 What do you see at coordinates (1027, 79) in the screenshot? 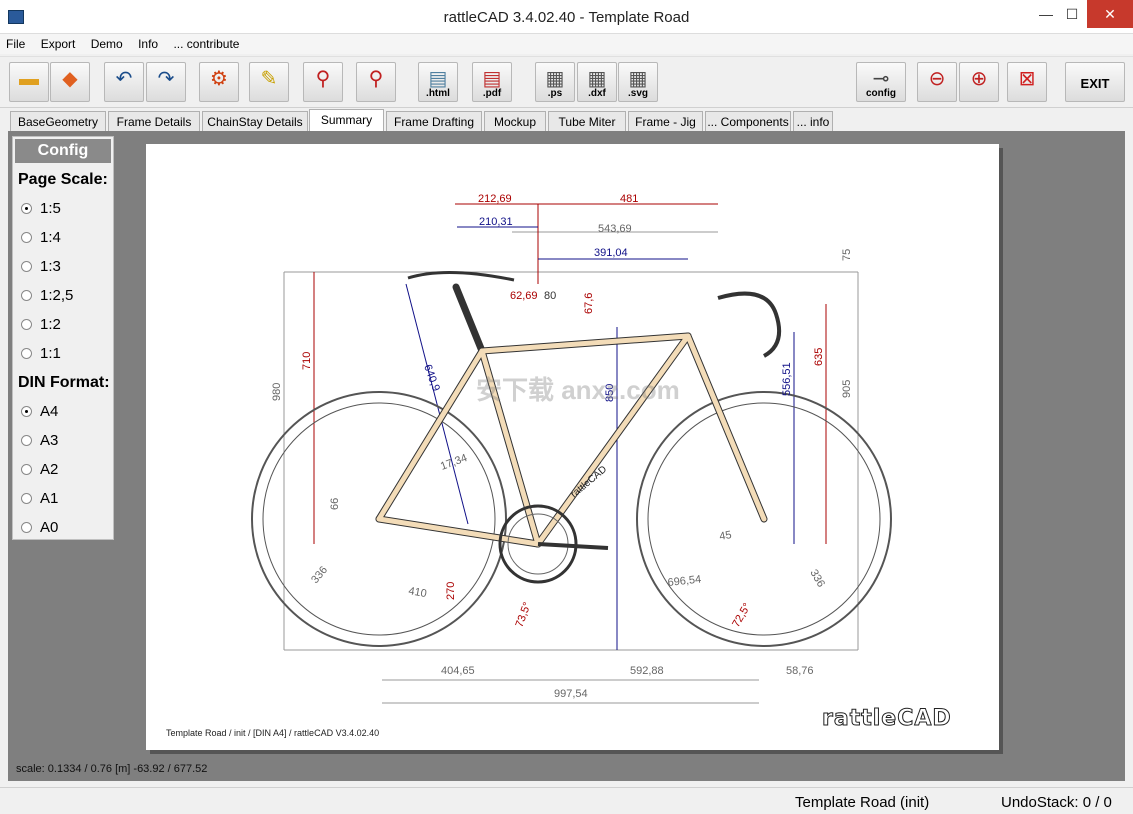
I see `fit-view-icon: ⊠` at bounding box center [1027, 79].